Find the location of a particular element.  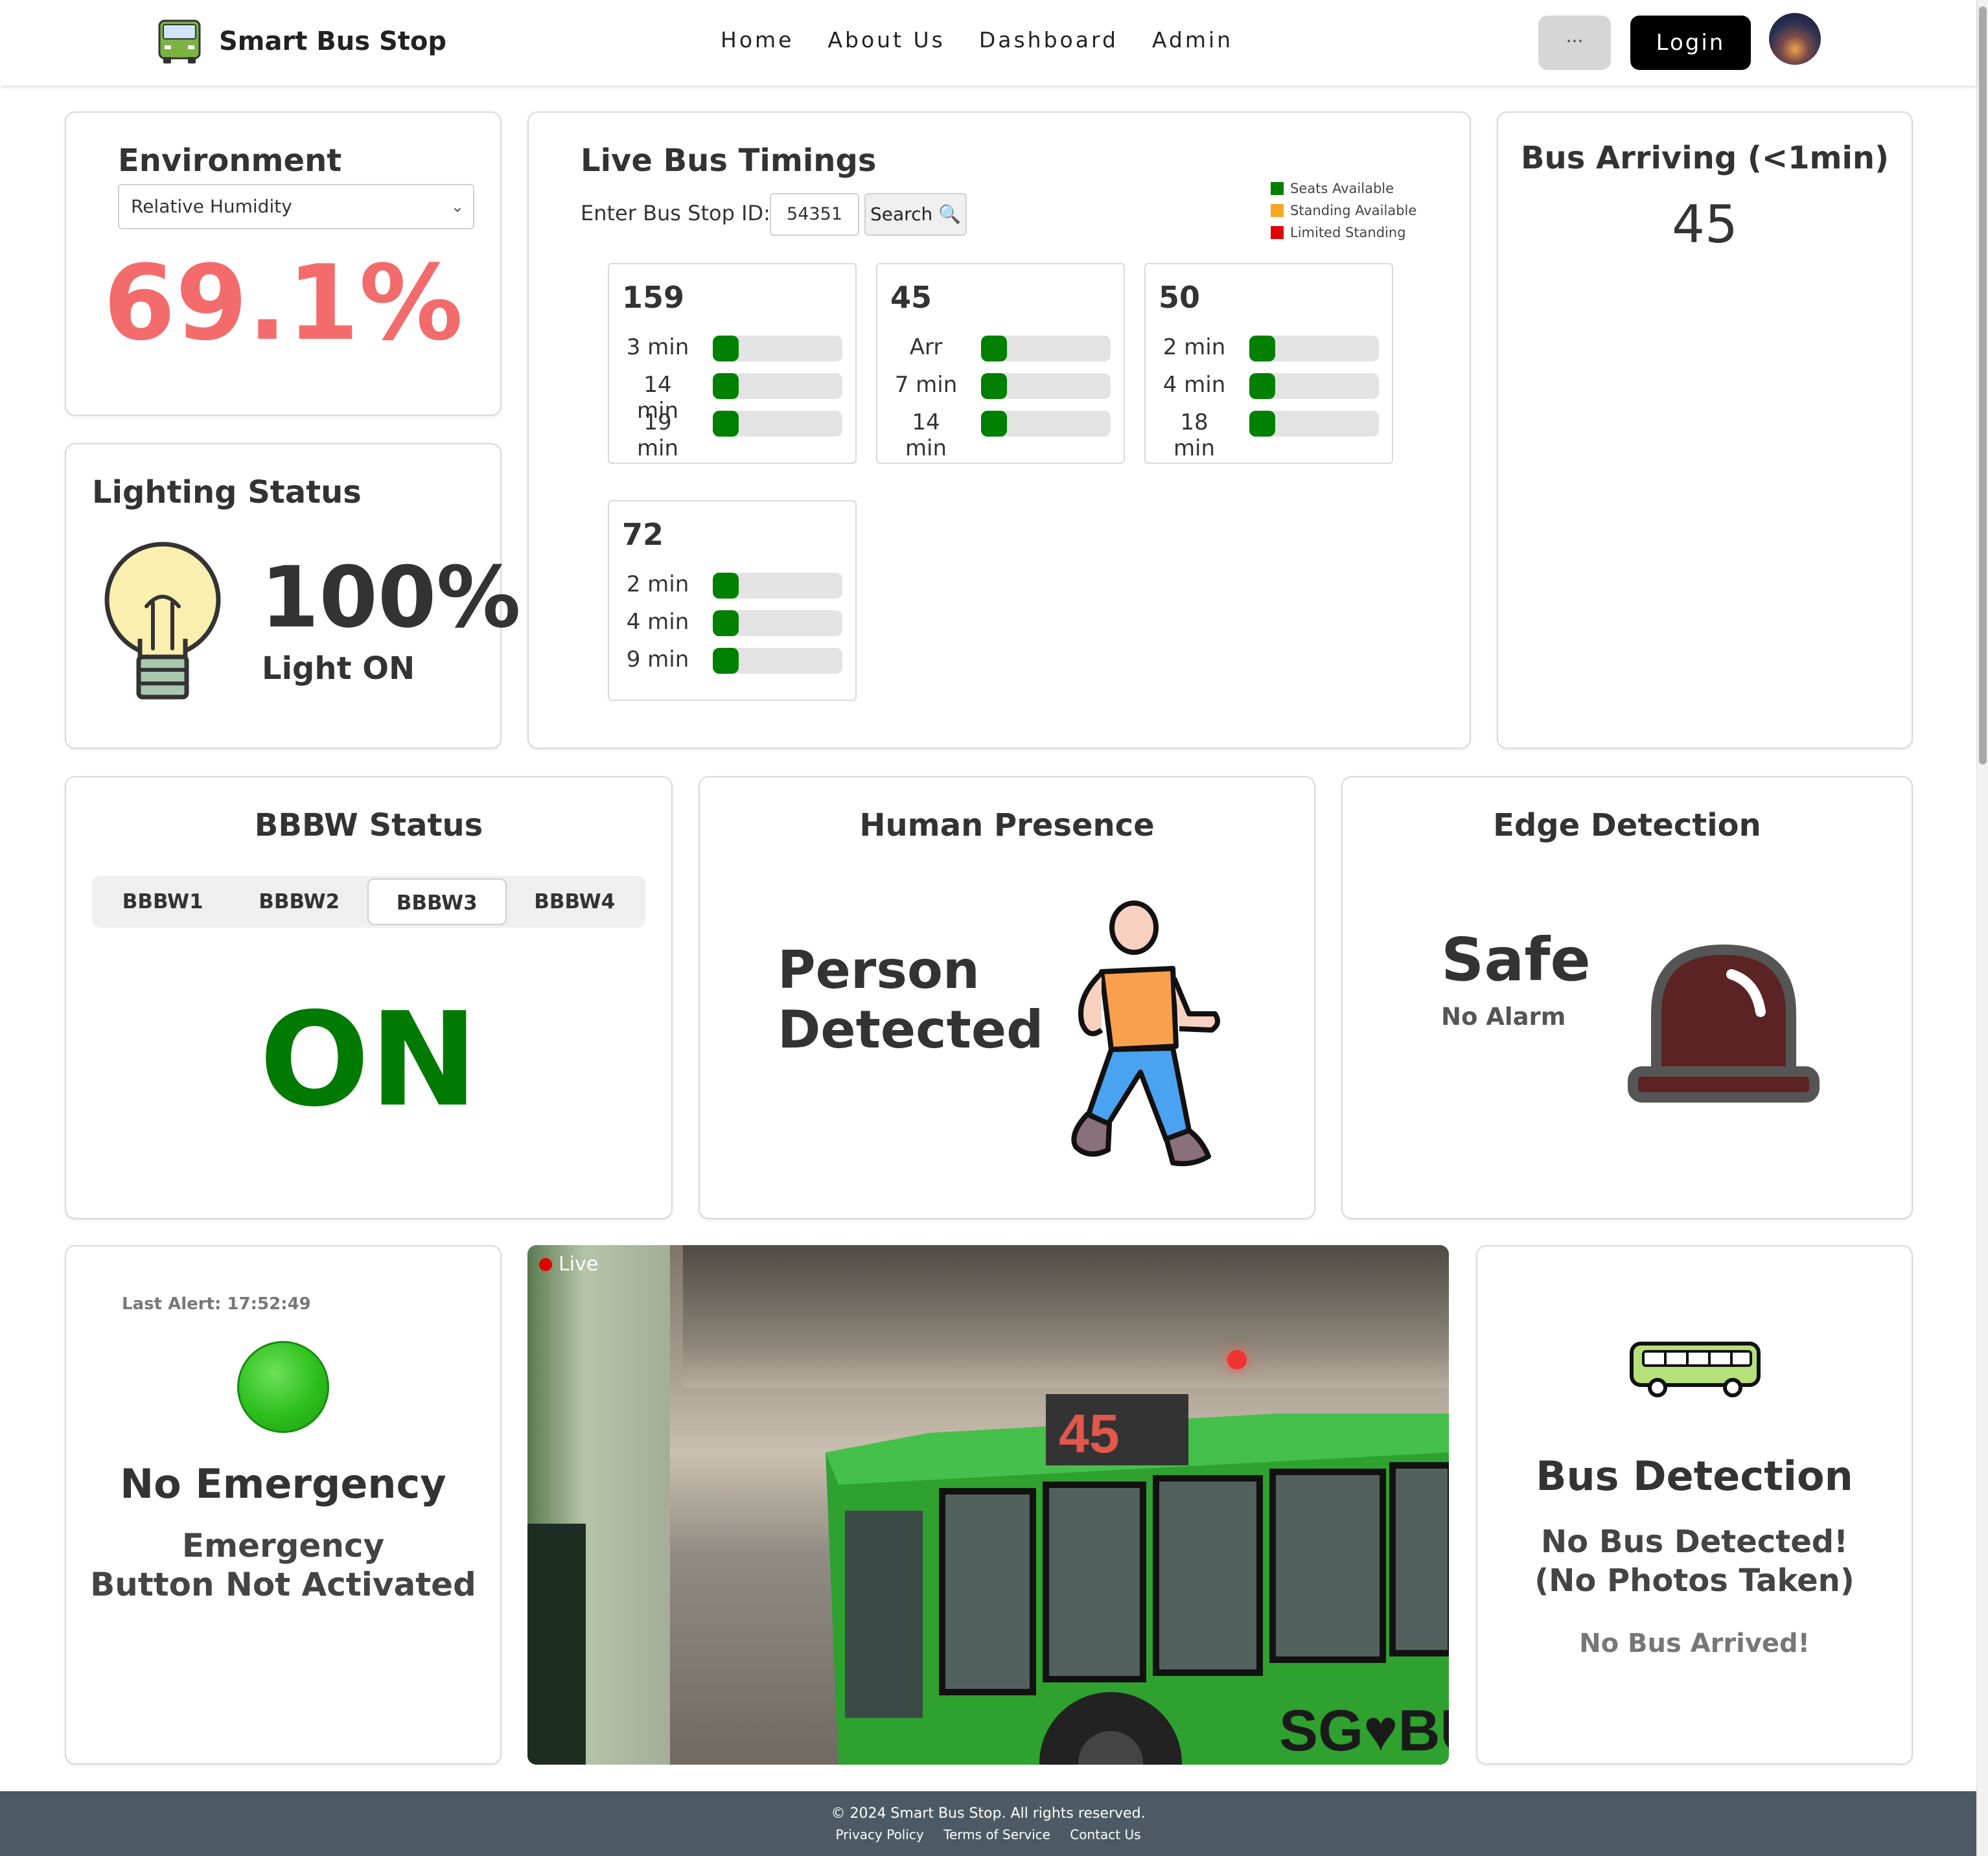

bus-arriving-card: Bus Arriving (<1min) 45 is located at coordinates (1705, 430).